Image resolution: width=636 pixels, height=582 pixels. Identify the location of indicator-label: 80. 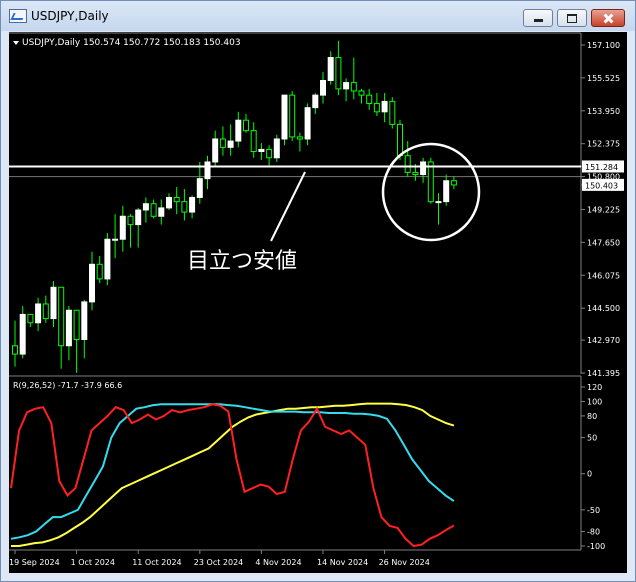
(592, 416).